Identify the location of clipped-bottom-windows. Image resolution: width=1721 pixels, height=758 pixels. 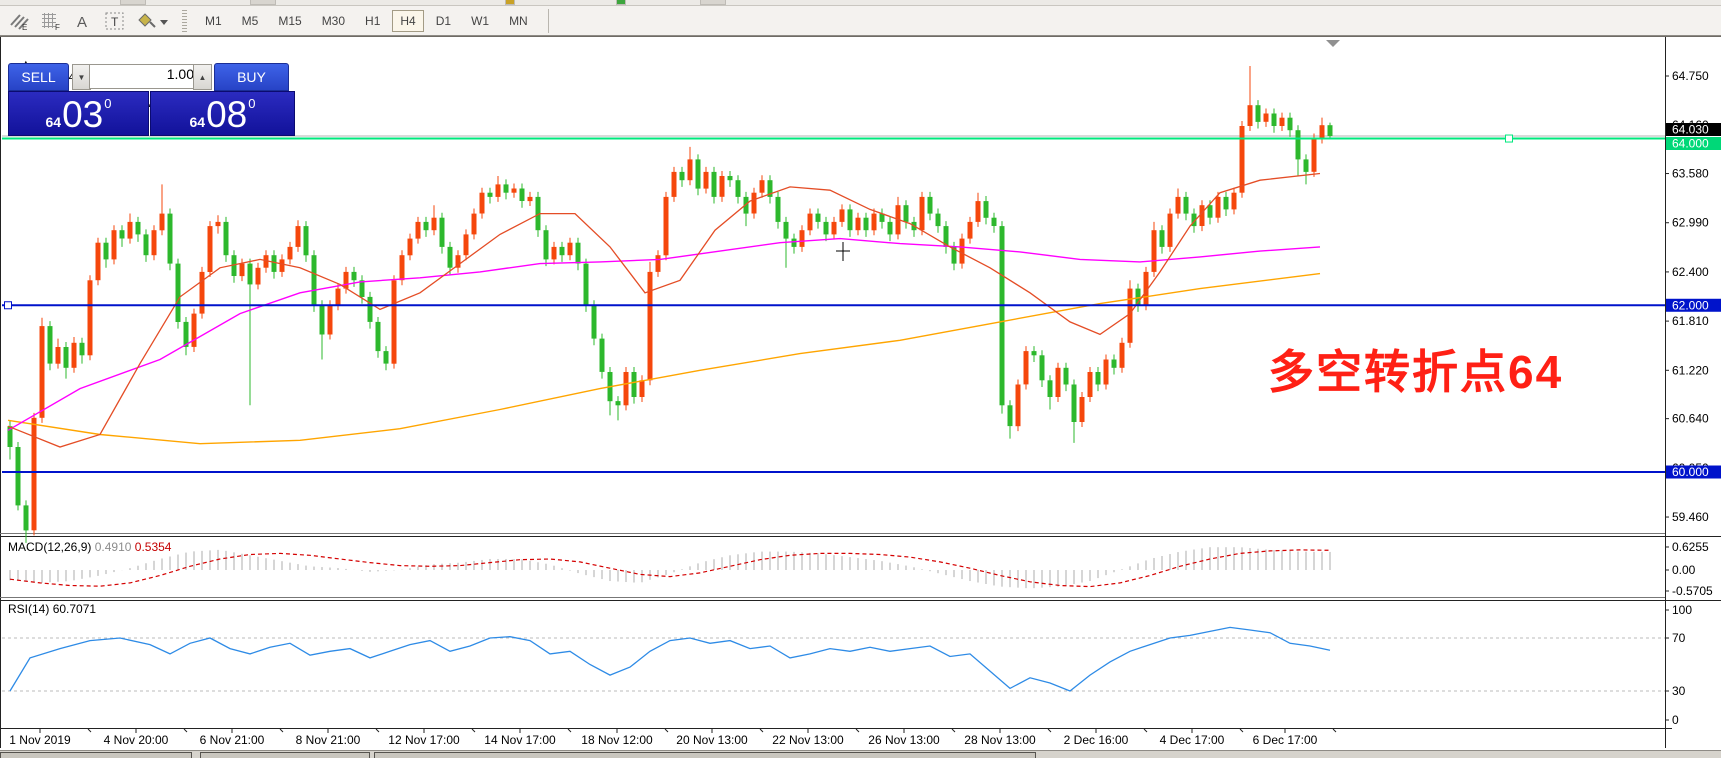
(860, 754).